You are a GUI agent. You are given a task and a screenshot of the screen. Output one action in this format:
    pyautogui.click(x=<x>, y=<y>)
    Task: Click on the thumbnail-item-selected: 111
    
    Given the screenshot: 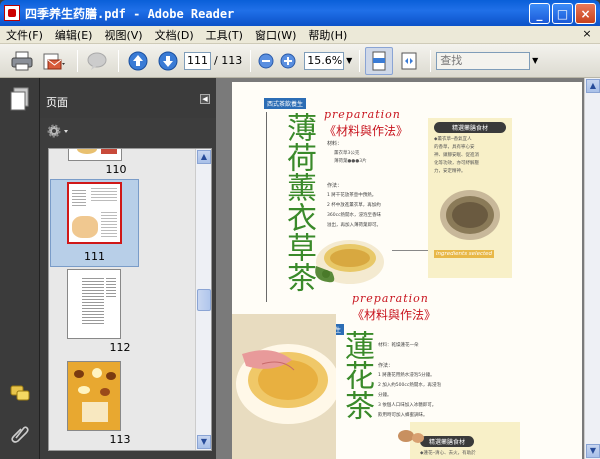 What is the action you would take?
    pyautogui.click(x=94, y=223)
    